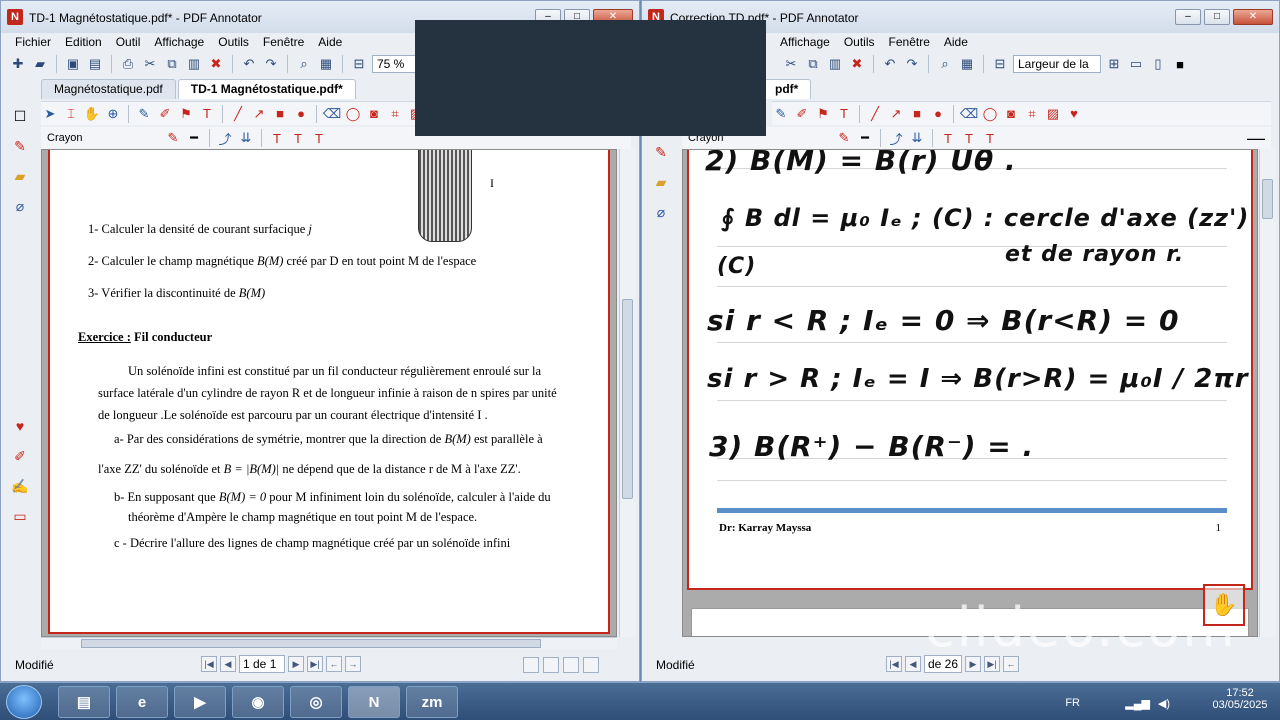  What do you see at coordinates (83, 42) in the screenshot?
I see `menu-edition: Edition` at bounding box center [83, 42].